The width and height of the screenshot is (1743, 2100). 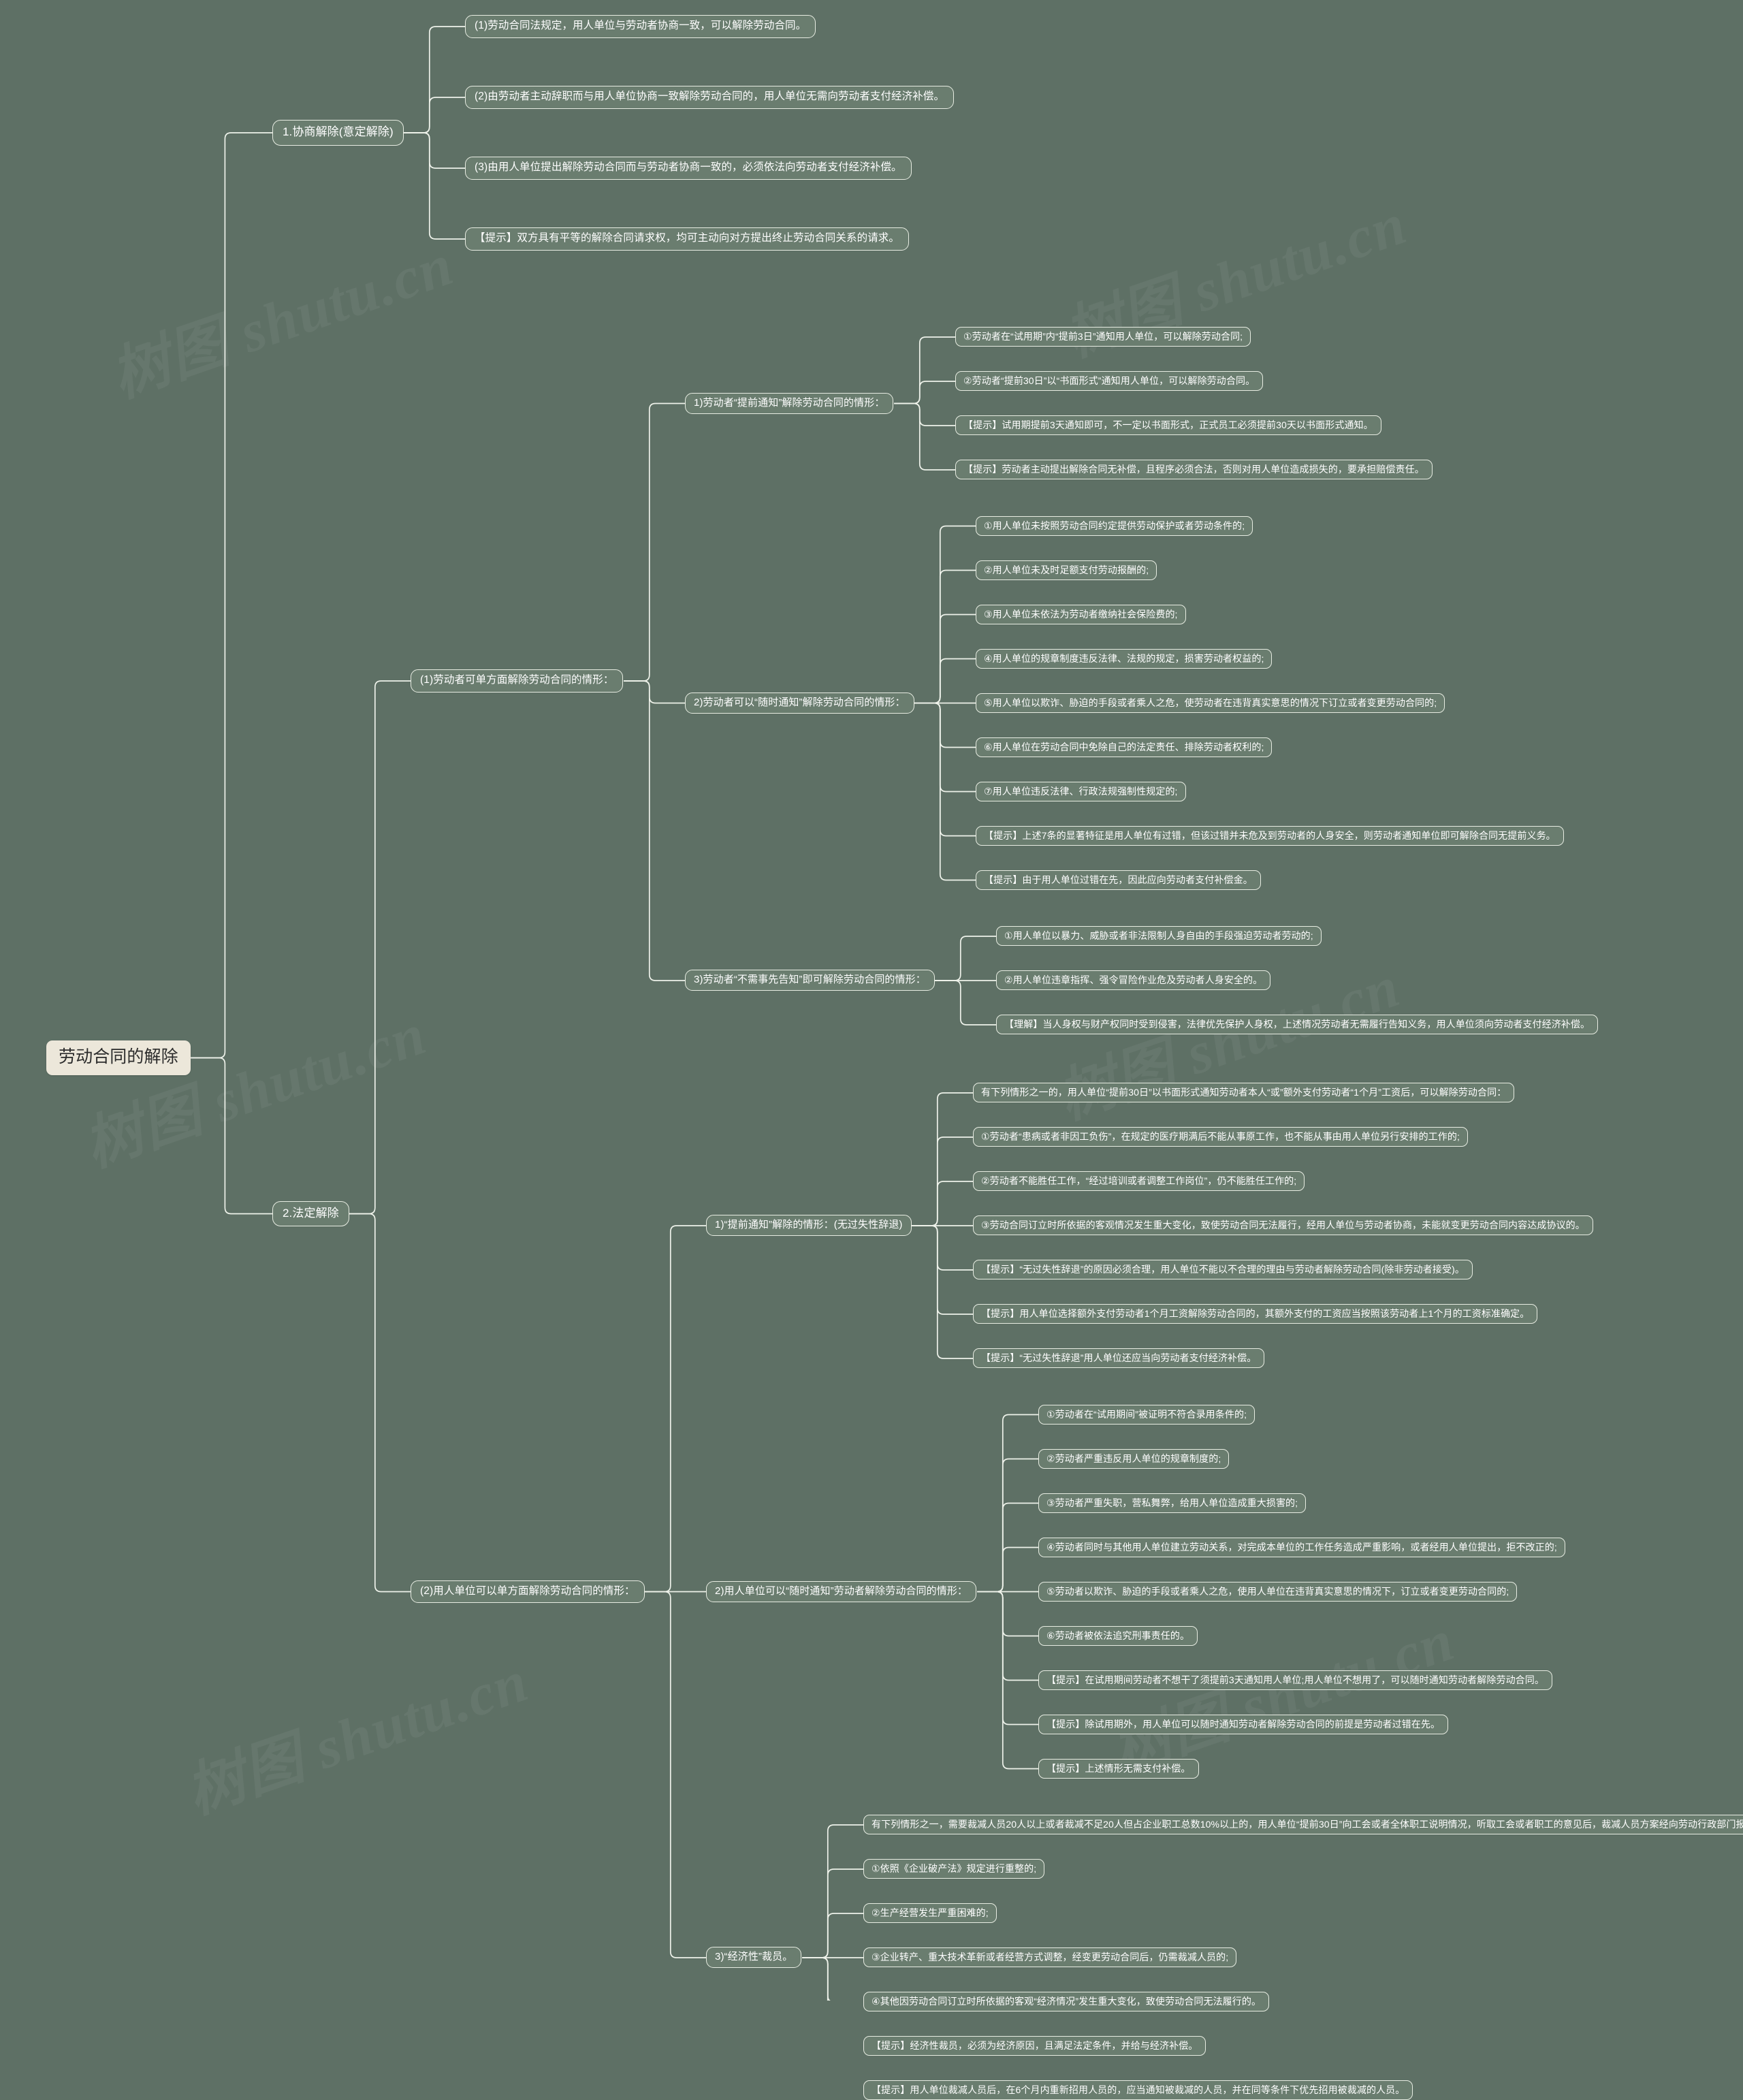 I want to click on root-node: 劳动合同的解除, so click(x=119, y=1057).